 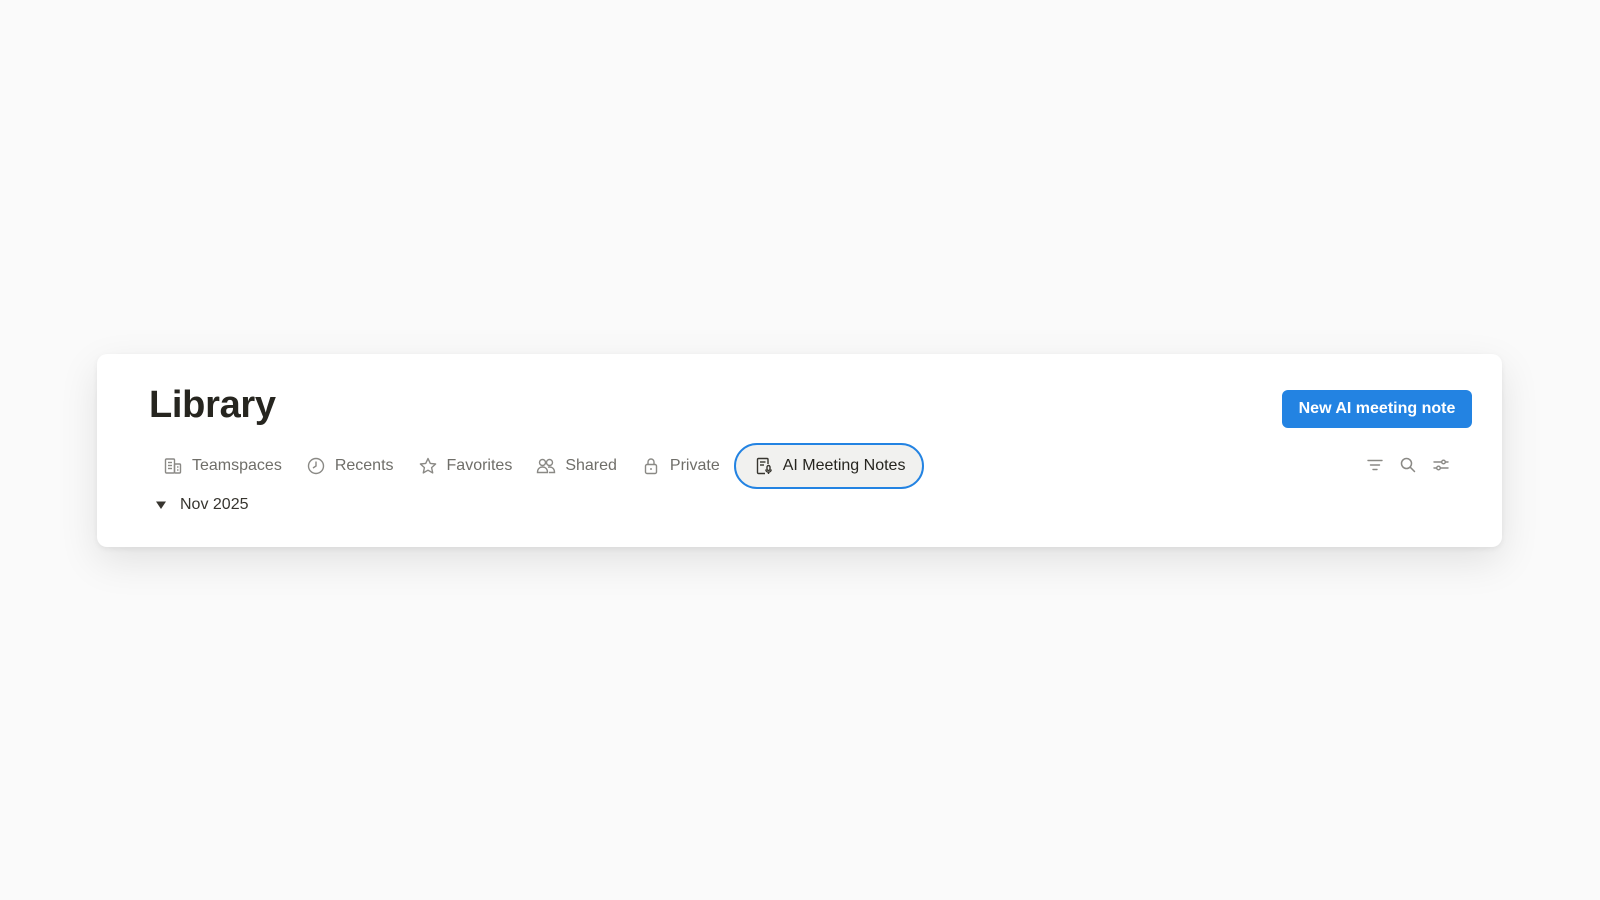 I want to click on building-icon, so click(x=173, y=466).